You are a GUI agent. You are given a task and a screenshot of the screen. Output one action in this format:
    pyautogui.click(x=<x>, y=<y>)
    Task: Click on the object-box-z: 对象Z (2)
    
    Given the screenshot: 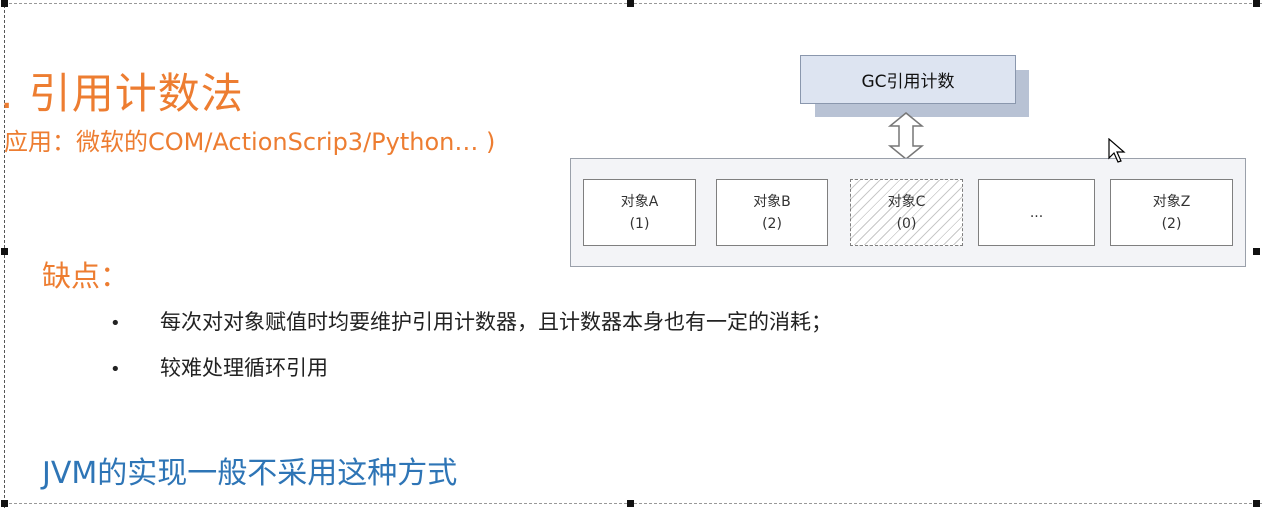 What is the action you would take?
    pyautogui.click(x=1171, y=212)
    